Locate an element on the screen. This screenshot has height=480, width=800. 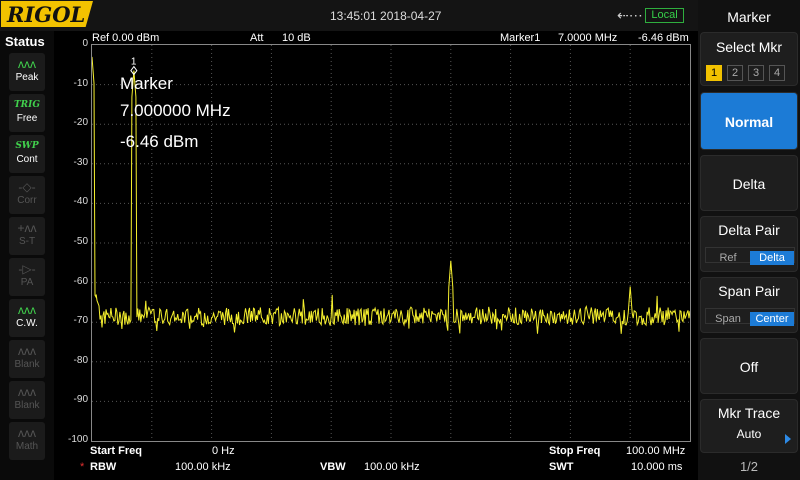
status-title: Status is located at coordinates (25, 41).